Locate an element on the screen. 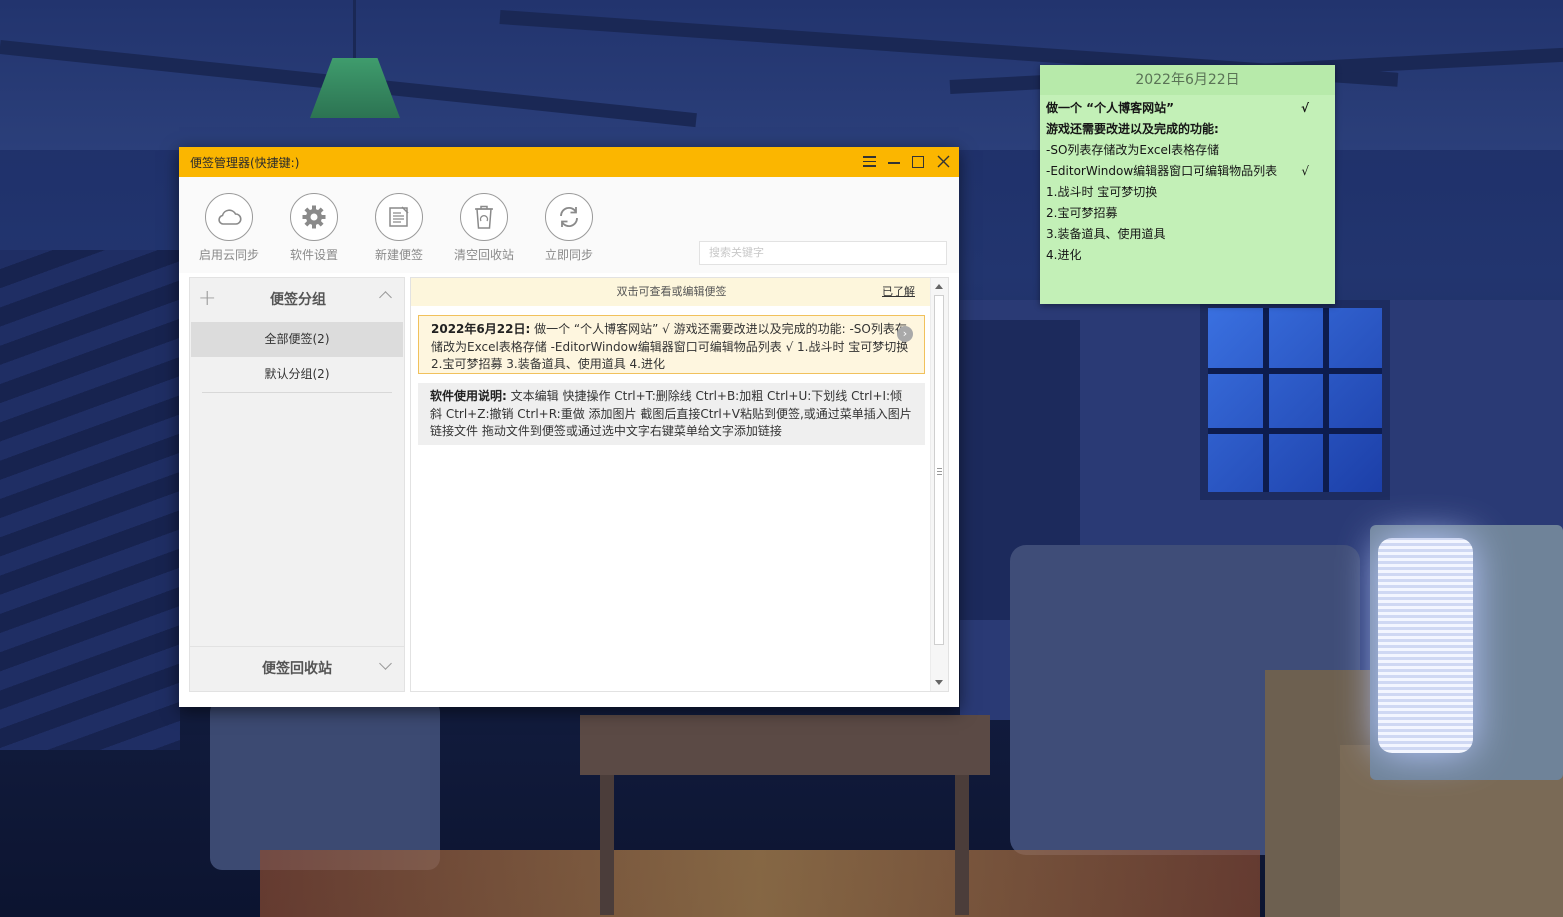 Image resolution: width=1563 pixels, height=917 pixels. dismiss-hint-link: 已了解 is located at coordinates (898, 292).